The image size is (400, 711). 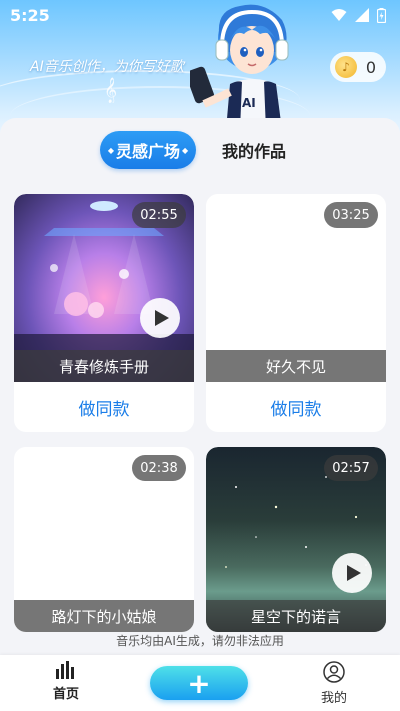 What do you see at coordinates (351, 215) in the screenshot?
I see `duration-badge: 03:25` at bounding box center [351, 215].